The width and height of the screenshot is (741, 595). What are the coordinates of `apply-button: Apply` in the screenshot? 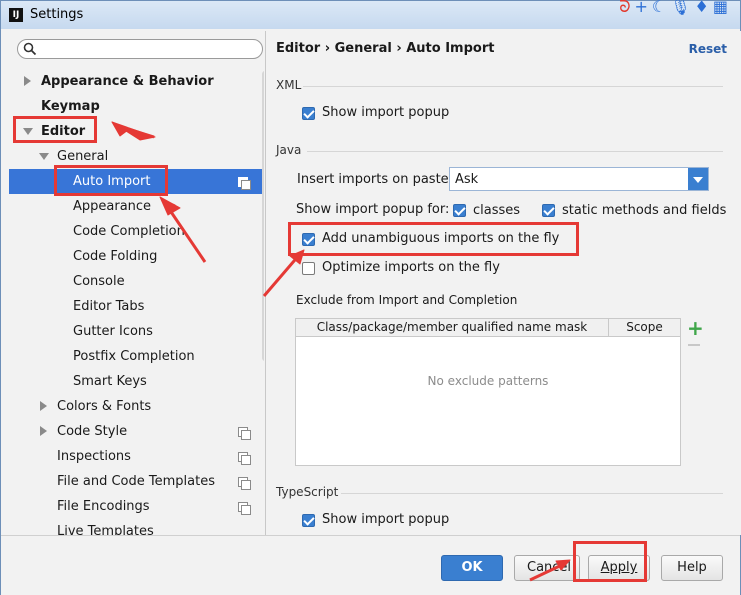 It's located at (619, 568).